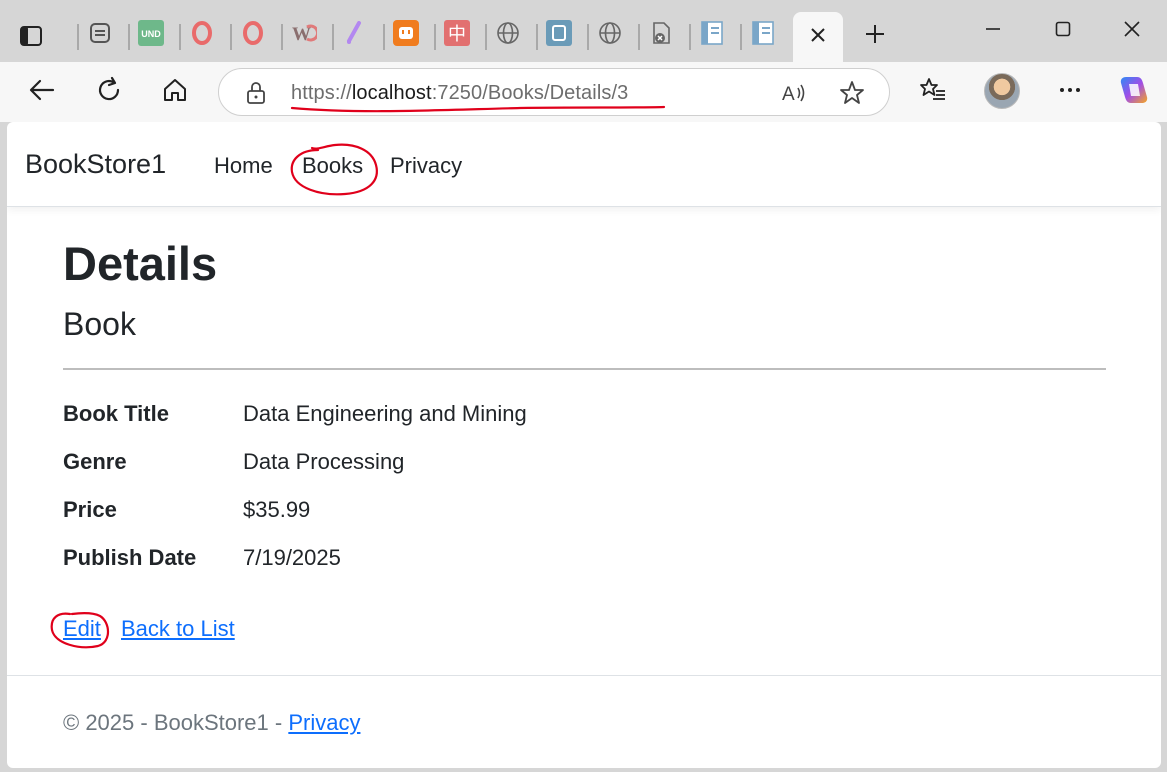 The image size is (1167, 772). I want to click on settings-more-button, so click(1070, 92).